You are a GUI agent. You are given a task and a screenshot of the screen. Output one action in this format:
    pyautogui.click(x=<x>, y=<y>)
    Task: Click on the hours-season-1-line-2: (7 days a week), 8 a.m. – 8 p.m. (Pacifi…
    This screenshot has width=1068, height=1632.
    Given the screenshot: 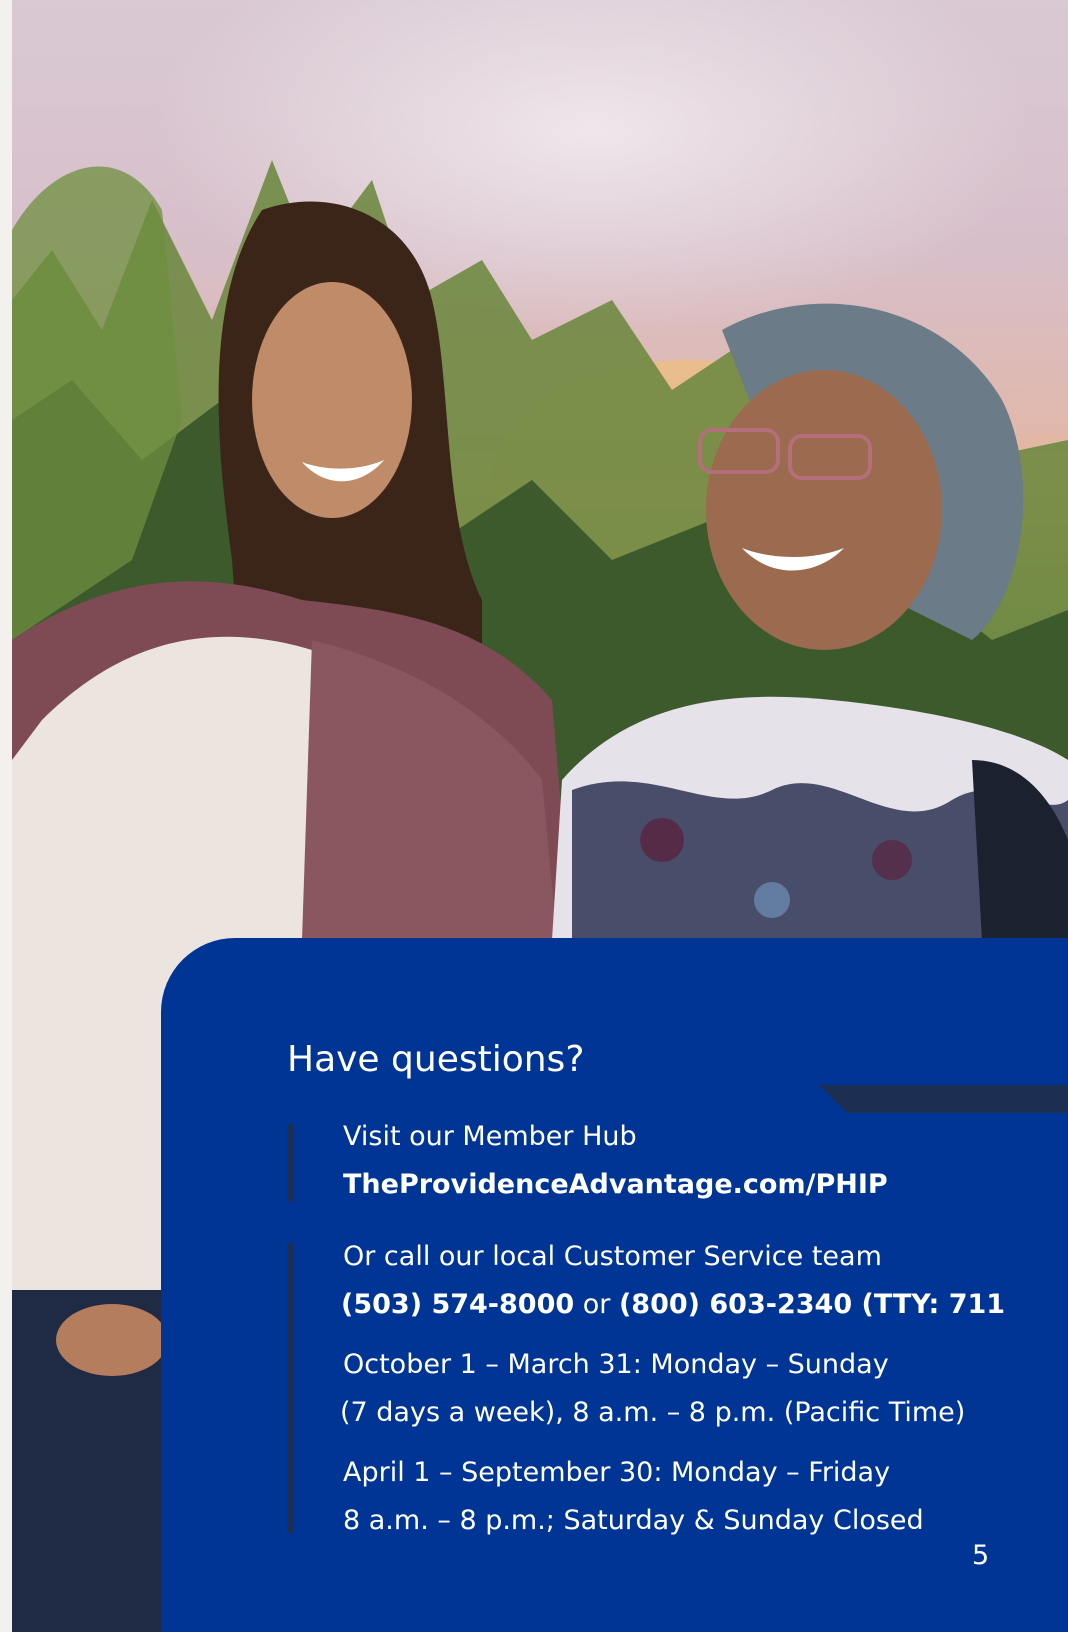 What is the action you would take?
    pyautogui.click(x=653, y=1412)
    